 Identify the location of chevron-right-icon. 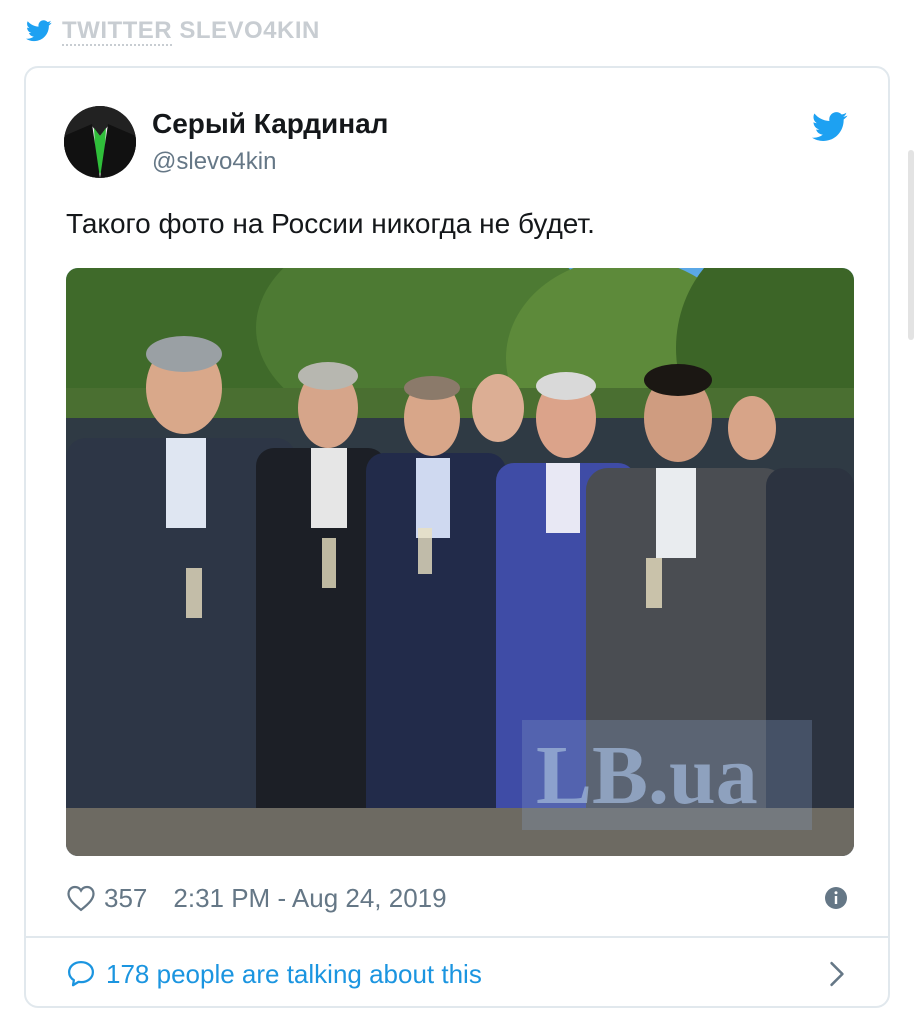
(837, 974).